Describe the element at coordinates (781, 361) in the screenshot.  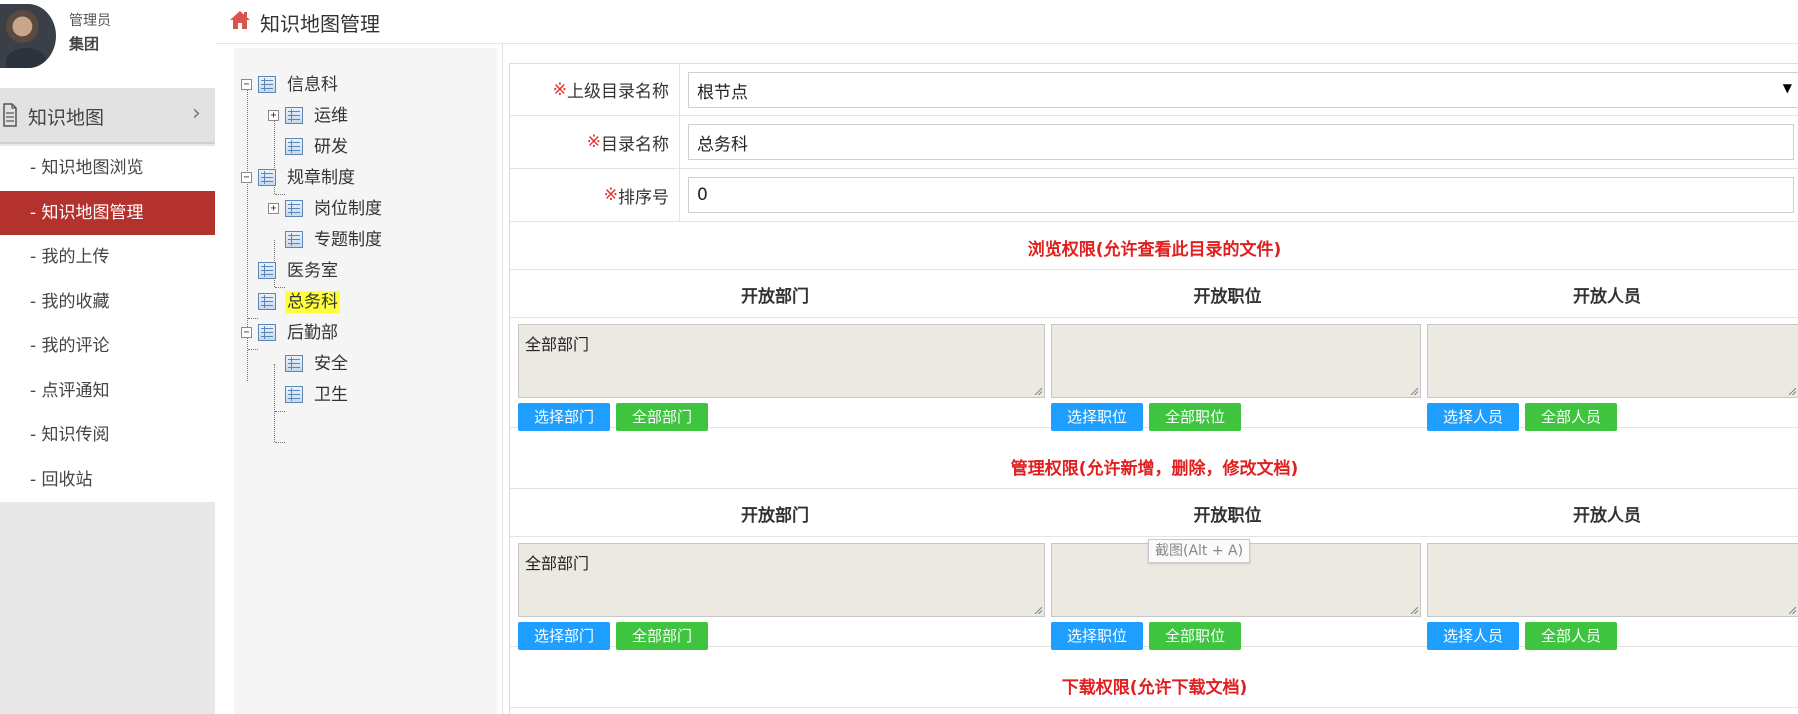
I see `browse-dept-textarea: 全部部门` at that location.